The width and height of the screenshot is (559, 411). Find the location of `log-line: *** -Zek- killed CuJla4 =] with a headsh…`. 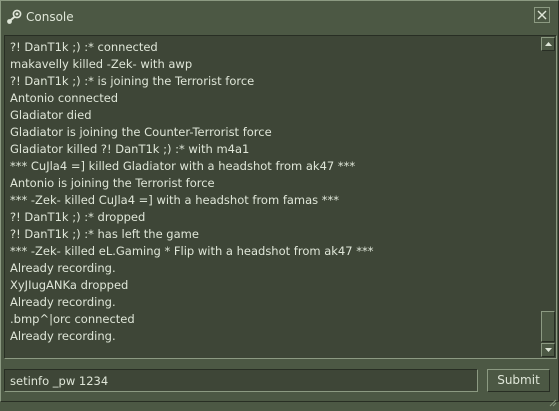

log-line: *** -Zek- killed CuJla4 =] with a headsh… is located at coordinates (175, 200).